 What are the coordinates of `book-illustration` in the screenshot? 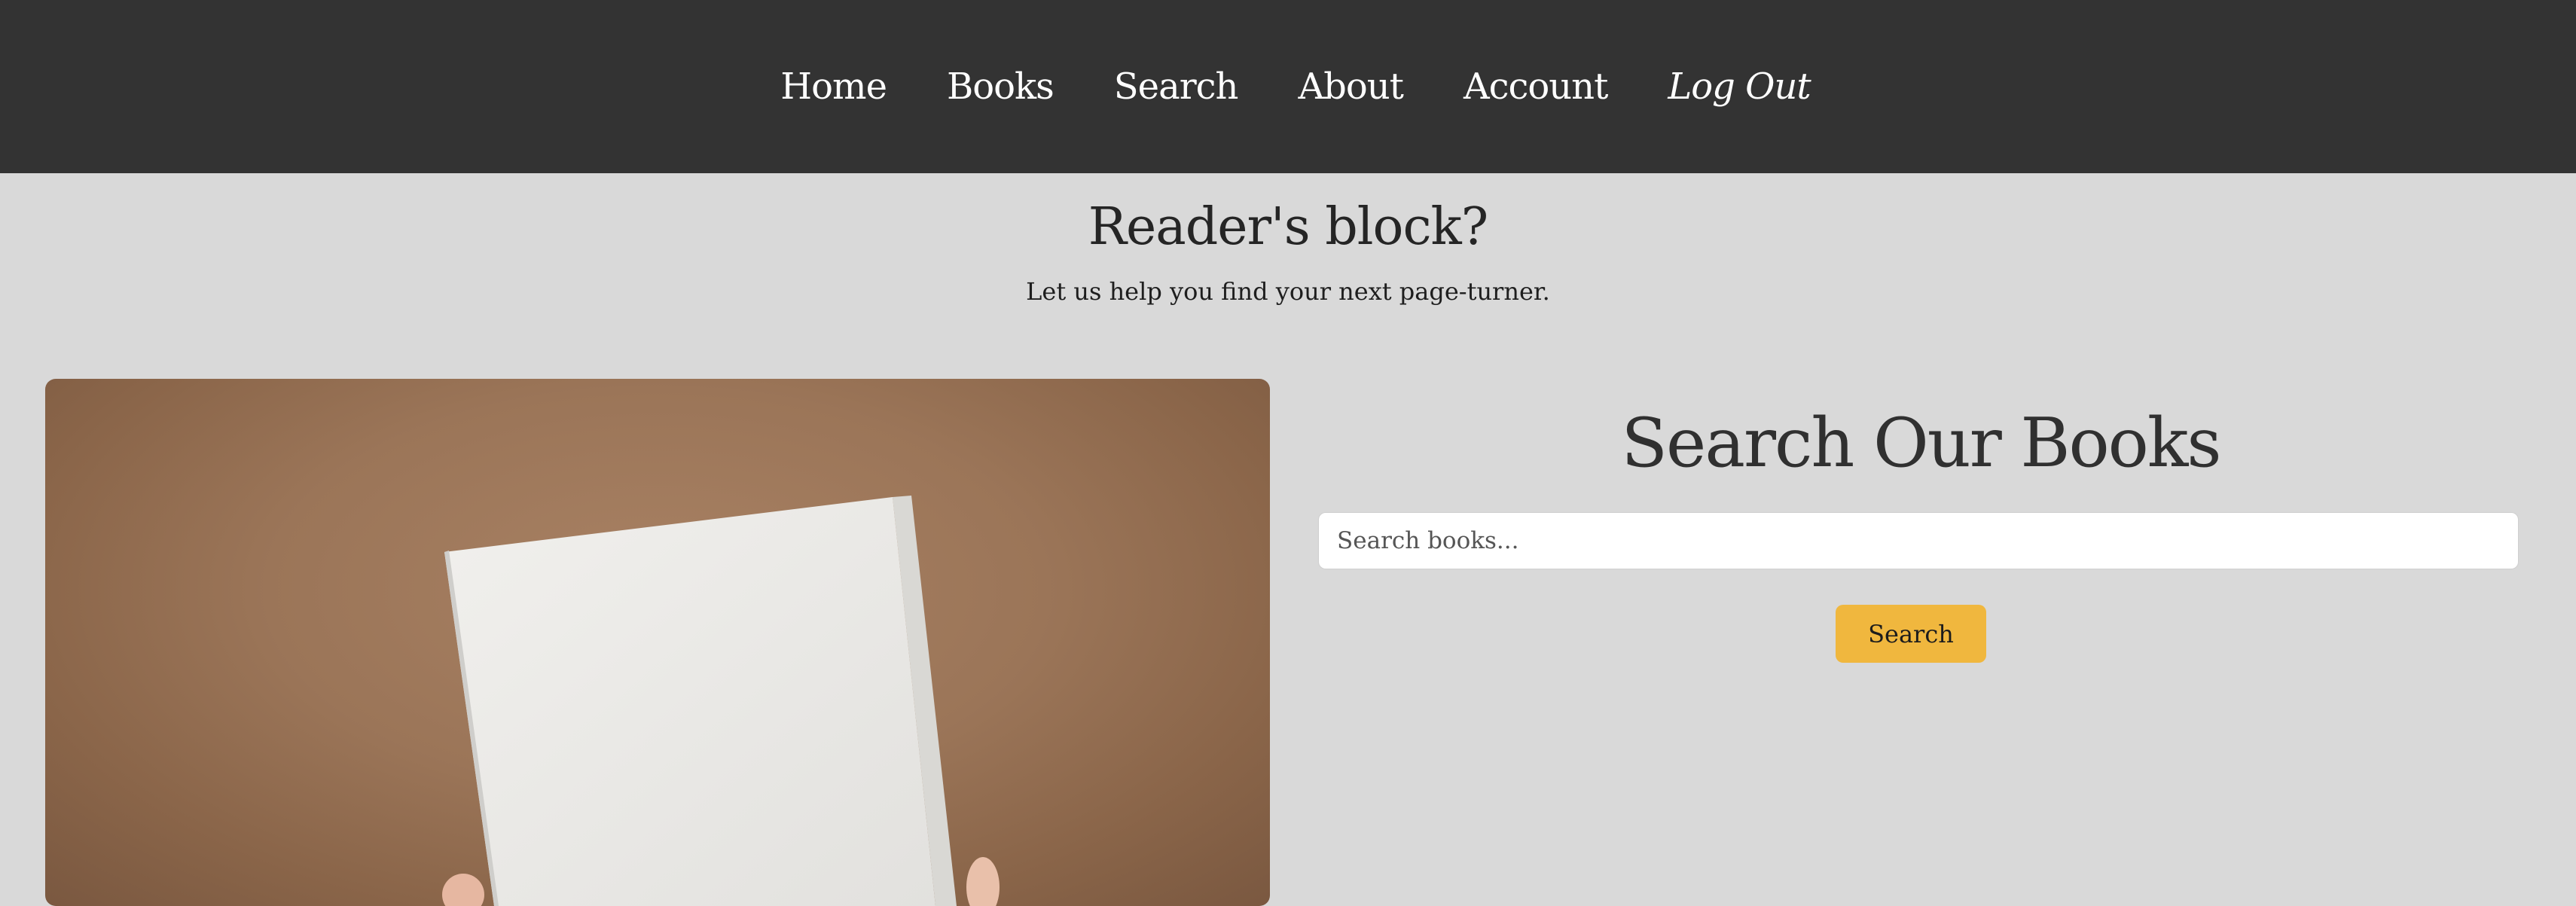 It's located at (721, 701).